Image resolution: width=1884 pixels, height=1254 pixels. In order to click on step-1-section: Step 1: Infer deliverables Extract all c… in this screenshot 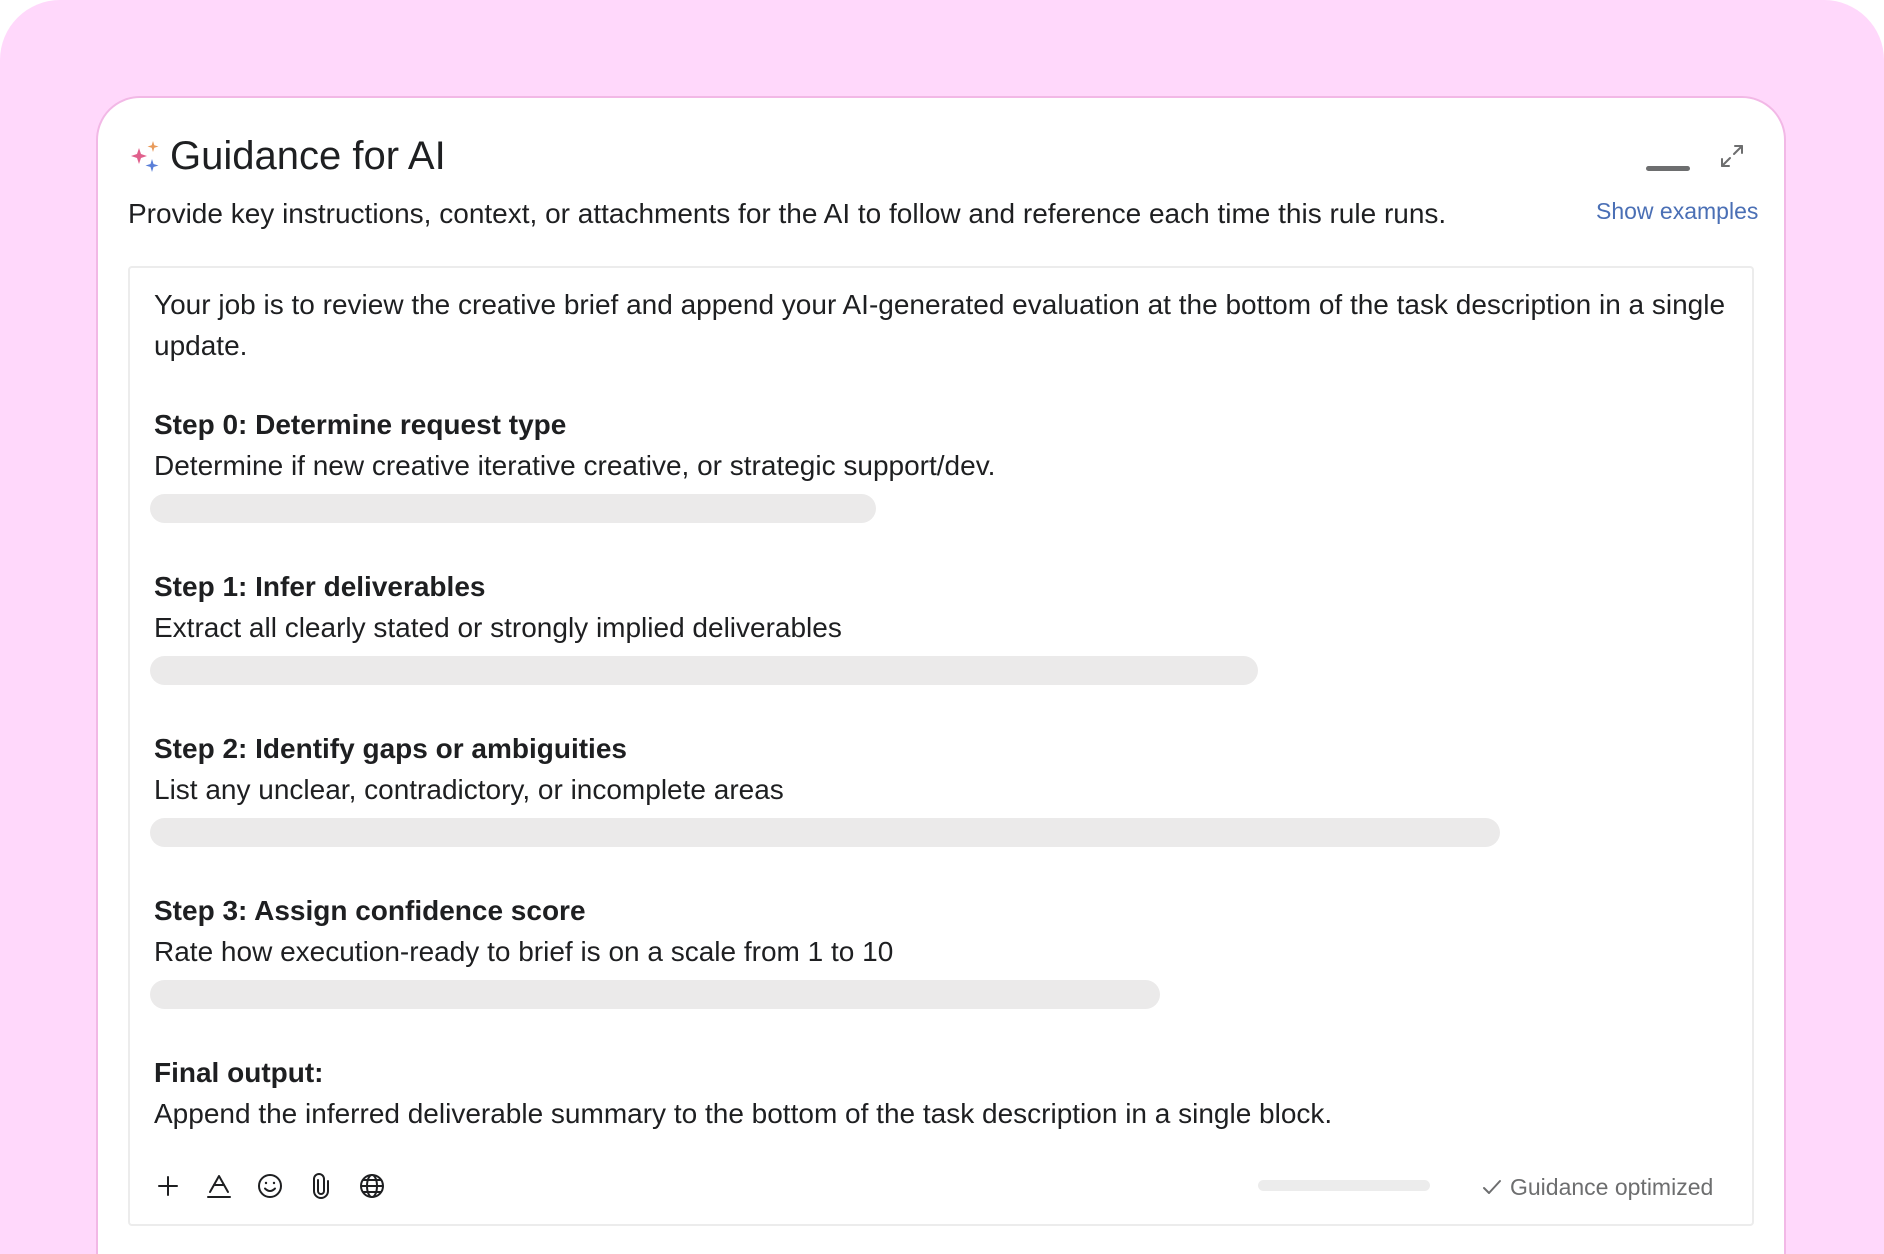, I will do `click(934, 607)`.